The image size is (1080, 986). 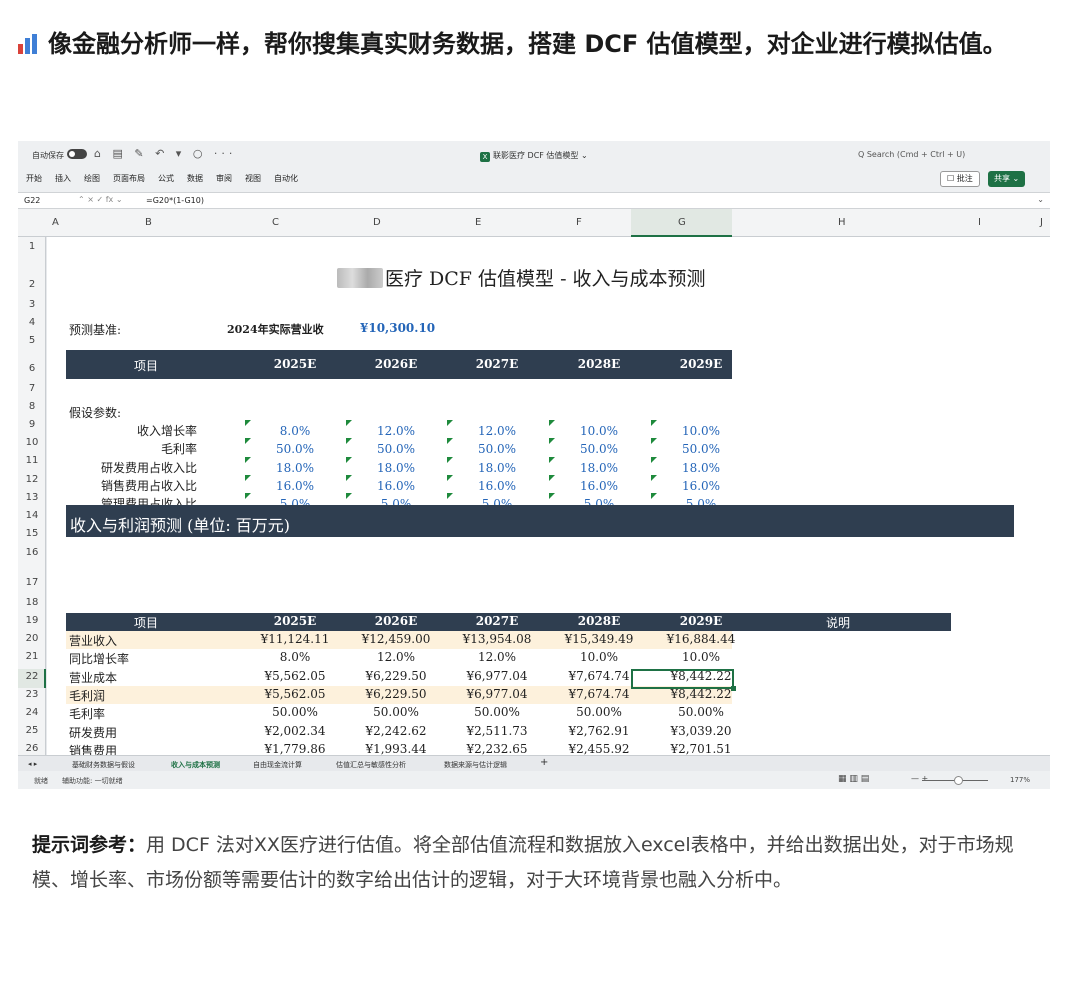 What do you see at coordinates (32, 497) in the screenshot?
I see `row-header-13: 13` at bounding box center [32, 497].